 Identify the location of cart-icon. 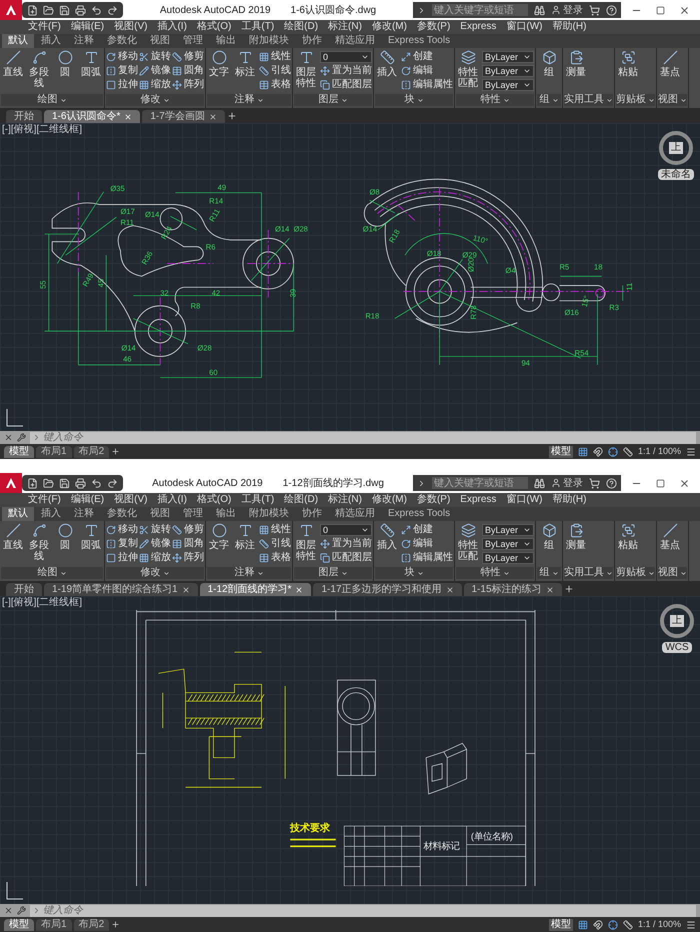
(594, 10).